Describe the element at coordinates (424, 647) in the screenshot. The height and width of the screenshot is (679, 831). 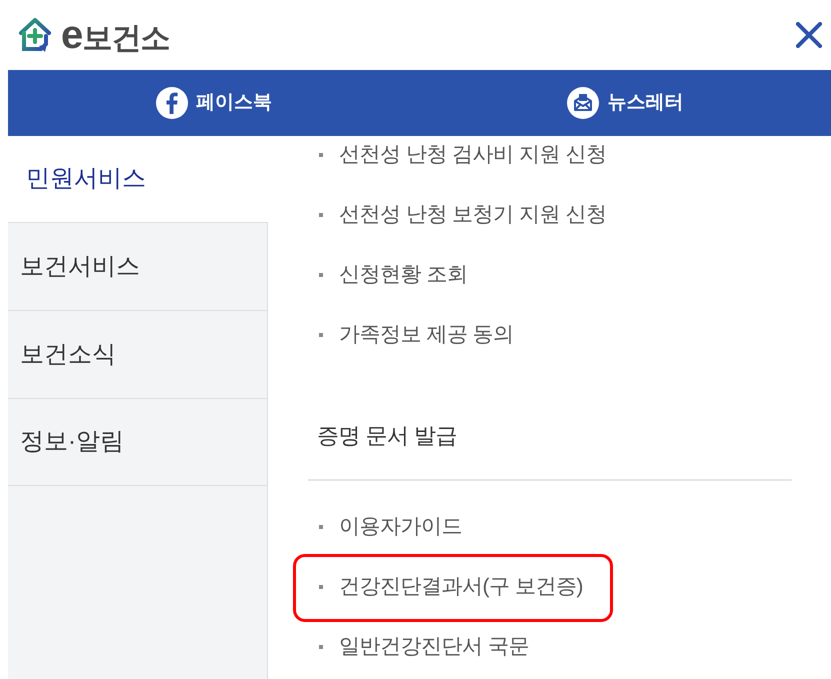
I see `menu-link: 일반건강진단서 국문` at that location.